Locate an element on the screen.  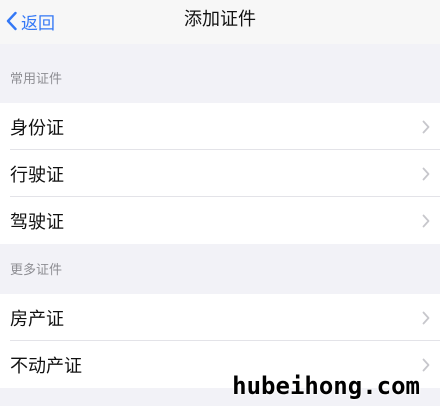
list-item-label: 房产证 is located at coordinates (37, 319).